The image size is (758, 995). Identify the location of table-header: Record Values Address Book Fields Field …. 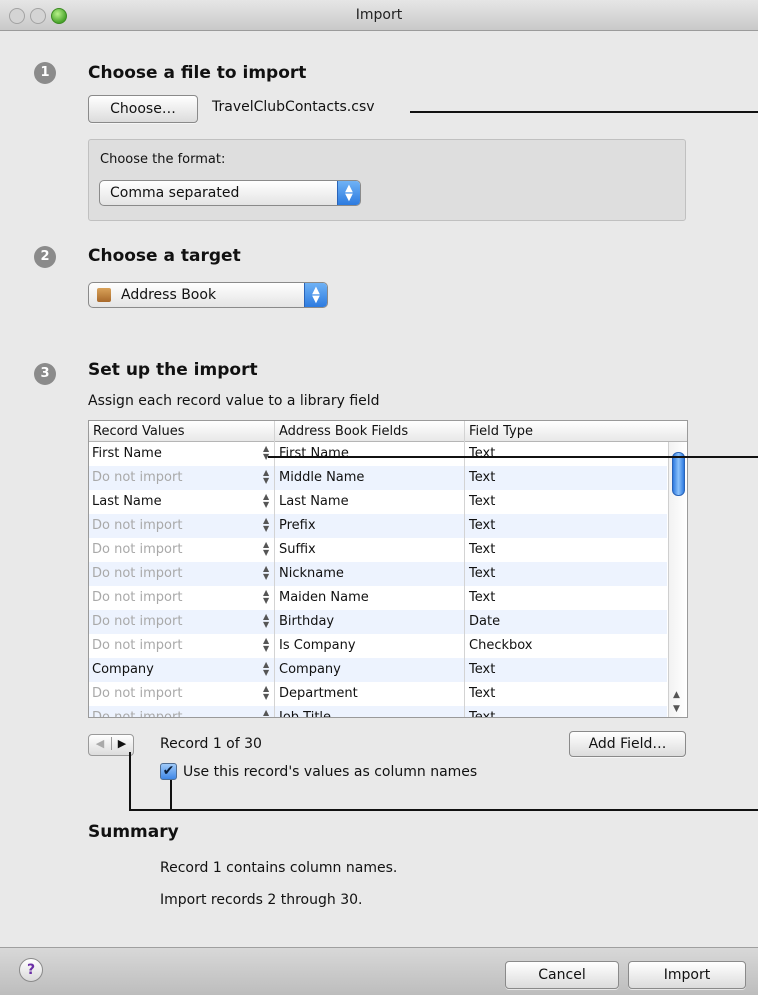
(388, 431).